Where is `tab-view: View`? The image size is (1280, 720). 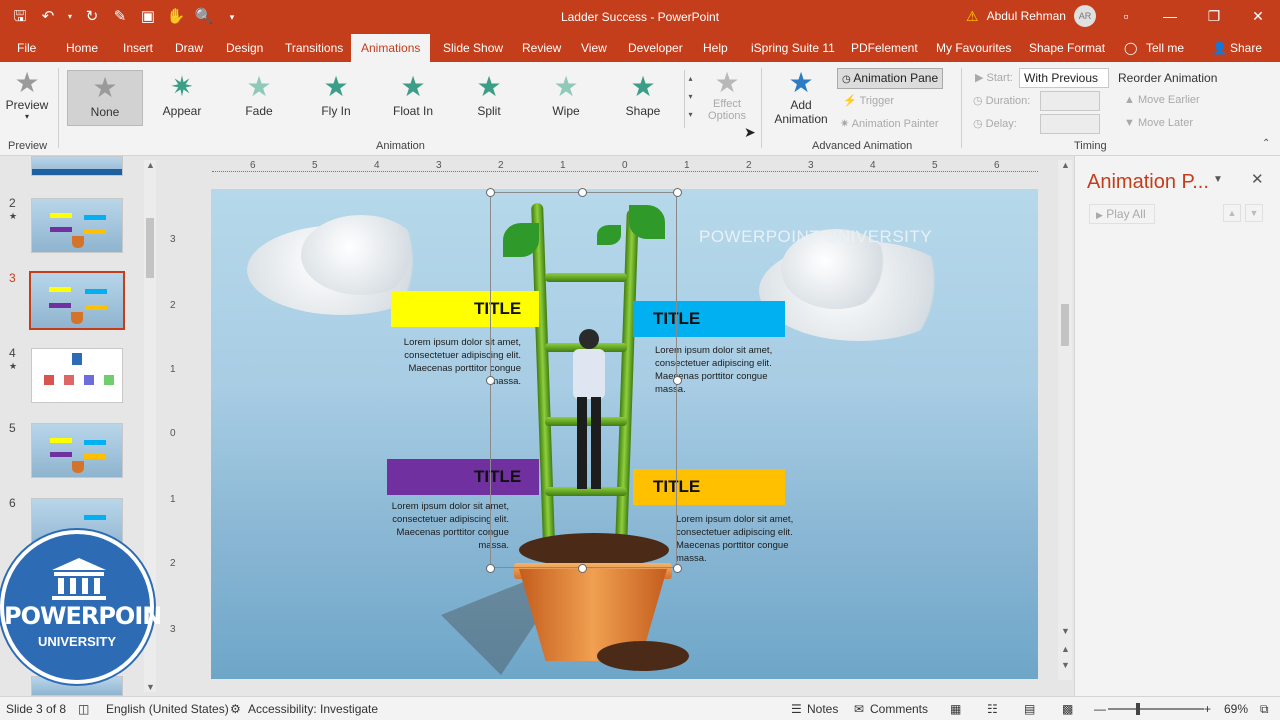 tab-view: View is located at coordinates (594, 48).